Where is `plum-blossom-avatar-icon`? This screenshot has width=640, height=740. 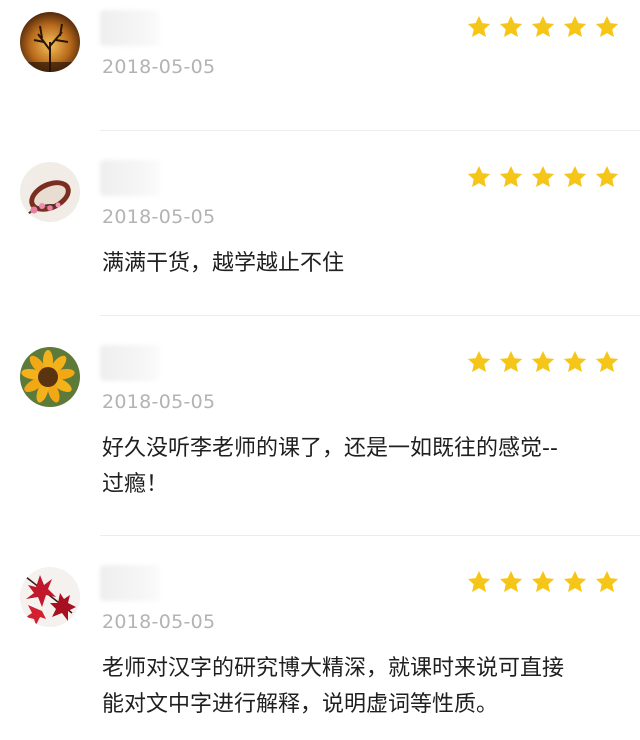
plum-blossom-avatar-icon is located at coordinates (50, 192).